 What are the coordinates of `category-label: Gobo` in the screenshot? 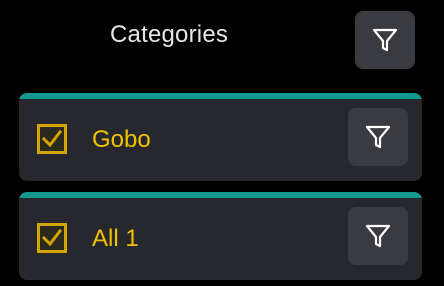 It's located at (121, 139).